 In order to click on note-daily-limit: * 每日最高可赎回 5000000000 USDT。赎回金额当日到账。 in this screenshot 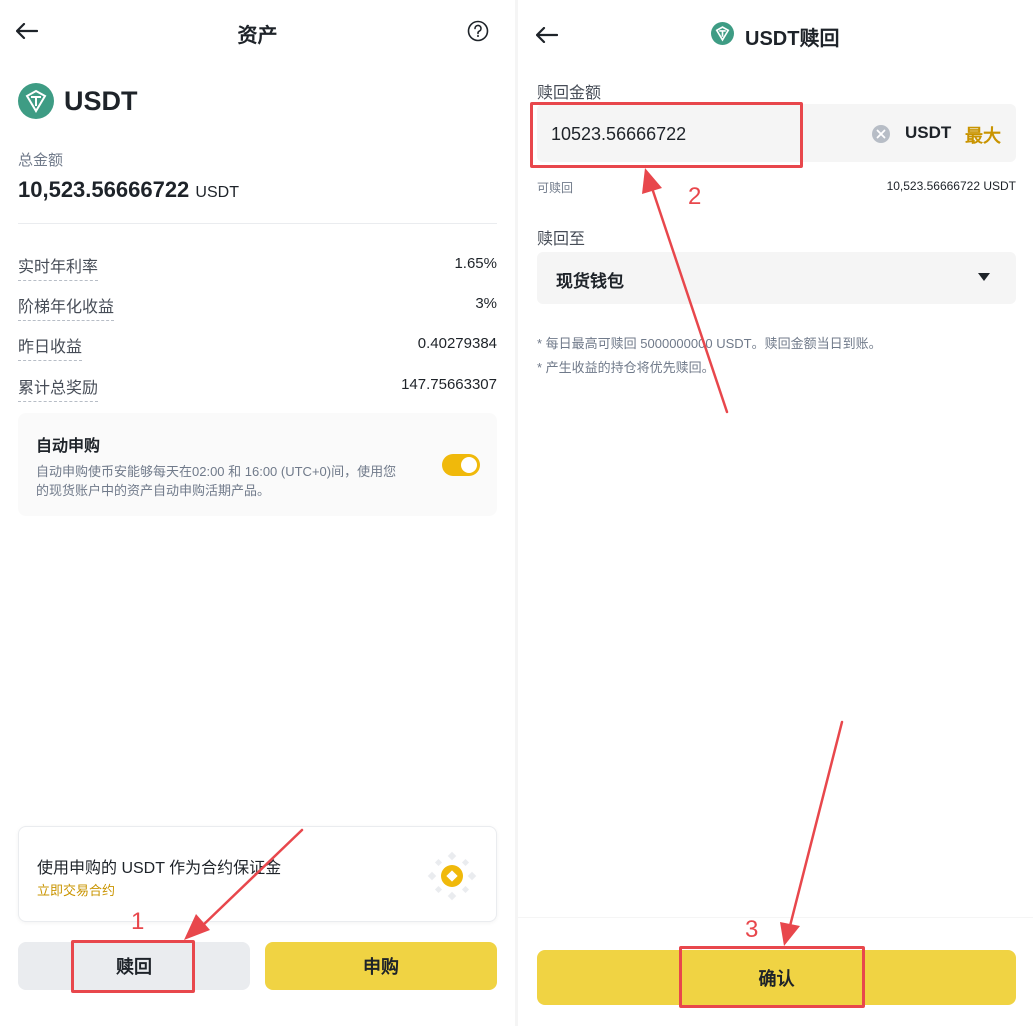, I will do `click(709, 343)`.